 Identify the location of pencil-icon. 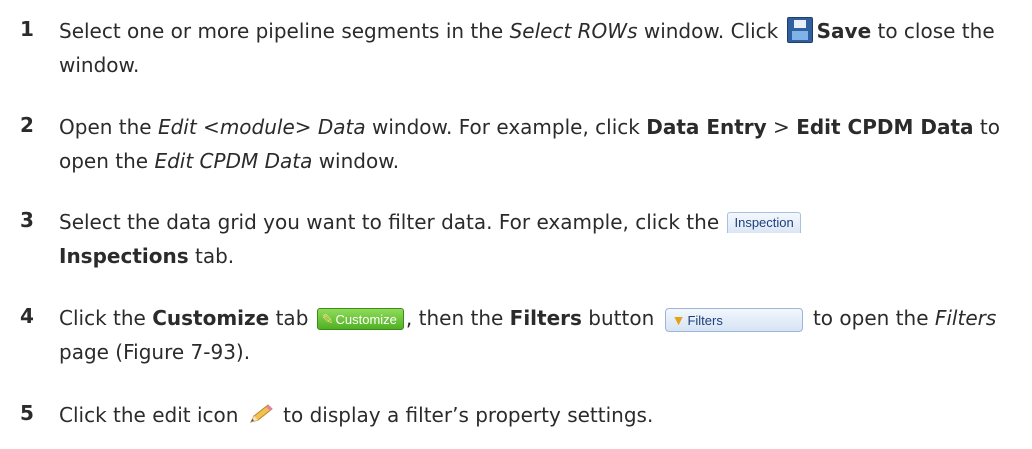
(261, 413).